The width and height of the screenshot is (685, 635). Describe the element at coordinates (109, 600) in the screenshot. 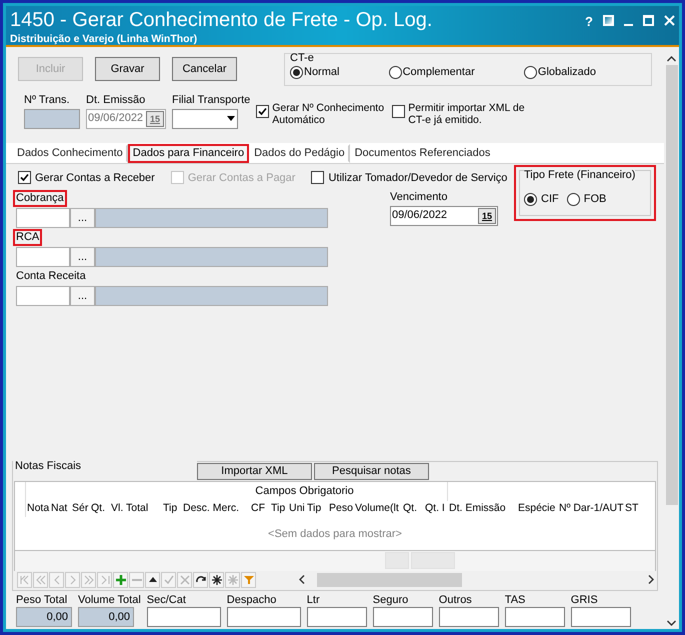

I see `field-label: Volume Total` at that location.